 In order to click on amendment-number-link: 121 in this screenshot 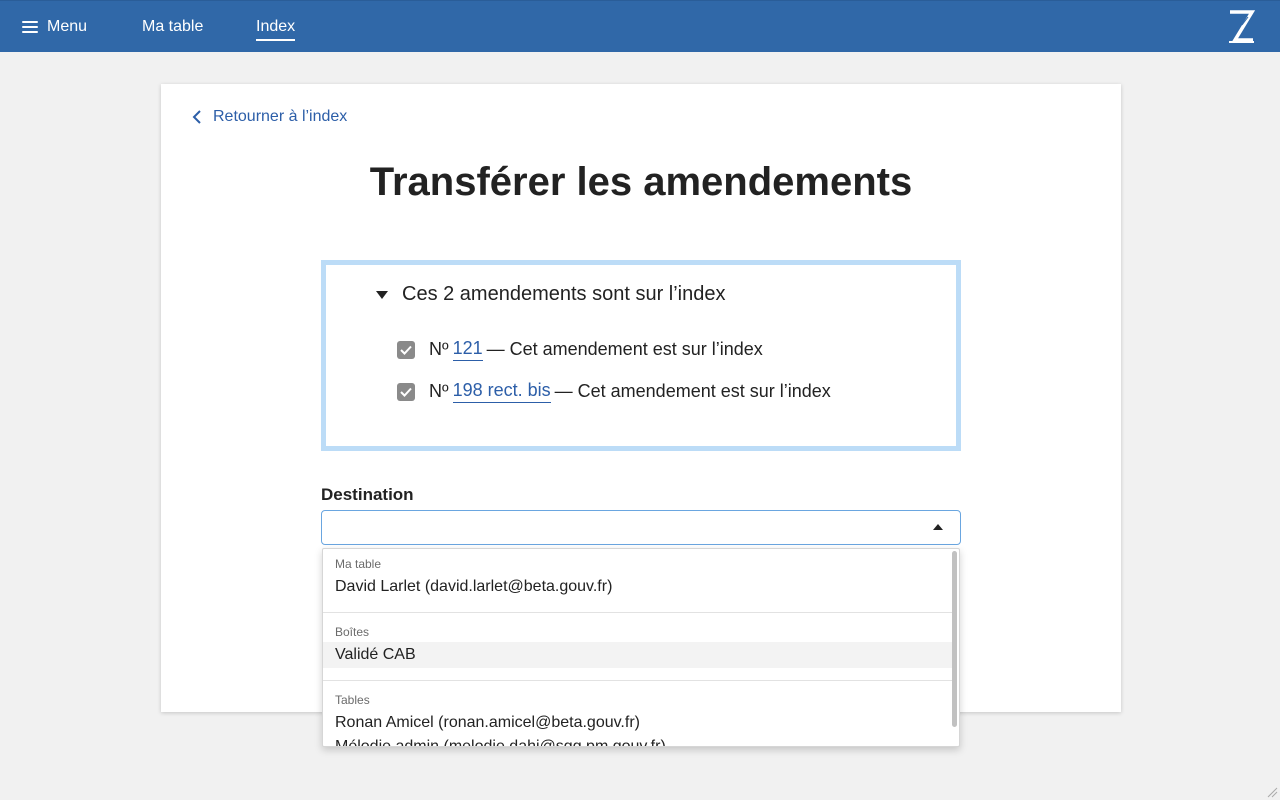, I will do `click(467, 349)`.